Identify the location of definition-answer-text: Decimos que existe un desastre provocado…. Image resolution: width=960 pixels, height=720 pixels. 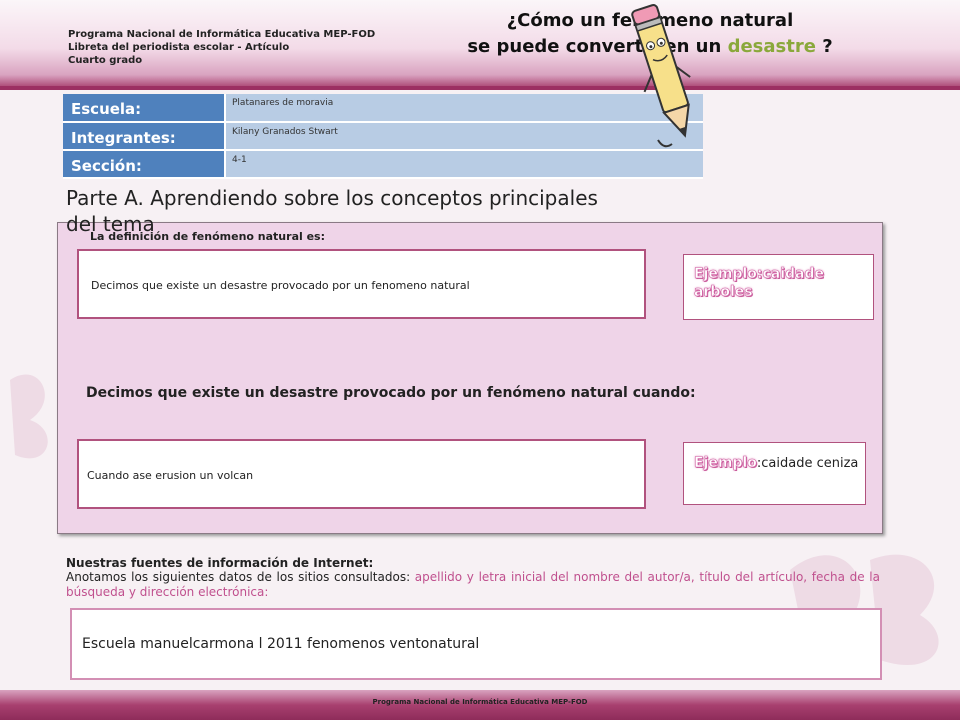
(280, 285).